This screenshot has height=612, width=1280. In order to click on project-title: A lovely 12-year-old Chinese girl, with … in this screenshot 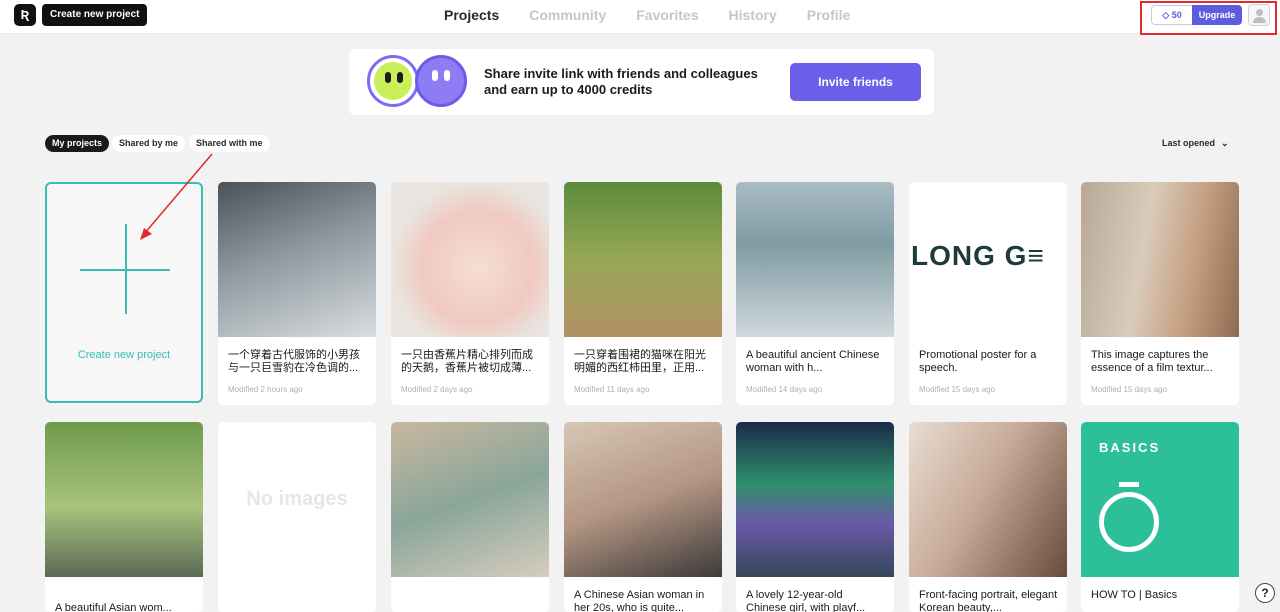, I will do `click(806, 600)`.